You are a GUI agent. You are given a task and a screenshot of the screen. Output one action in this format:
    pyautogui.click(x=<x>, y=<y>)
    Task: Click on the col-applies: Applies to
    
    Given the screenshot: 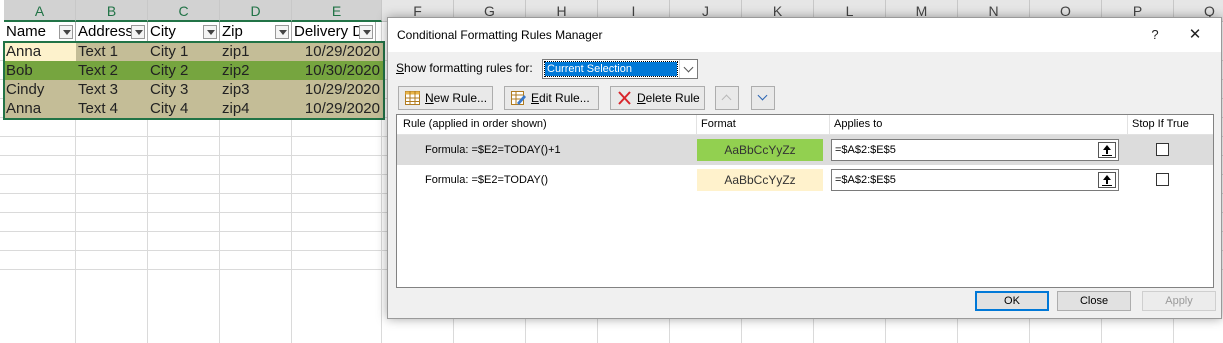 What is the action you would take?
    pyautogui.click(x=858, y=124)
    